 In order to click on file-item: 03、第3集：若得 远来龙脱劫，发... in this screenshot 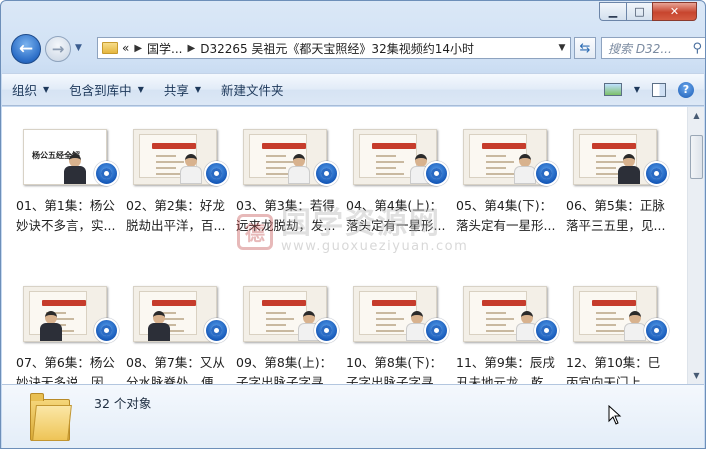, I will do `click(289, 187)`.